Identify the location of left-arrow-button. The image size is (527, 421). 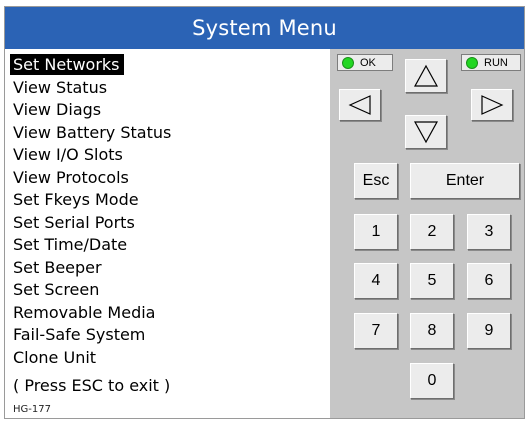
(360, 105).